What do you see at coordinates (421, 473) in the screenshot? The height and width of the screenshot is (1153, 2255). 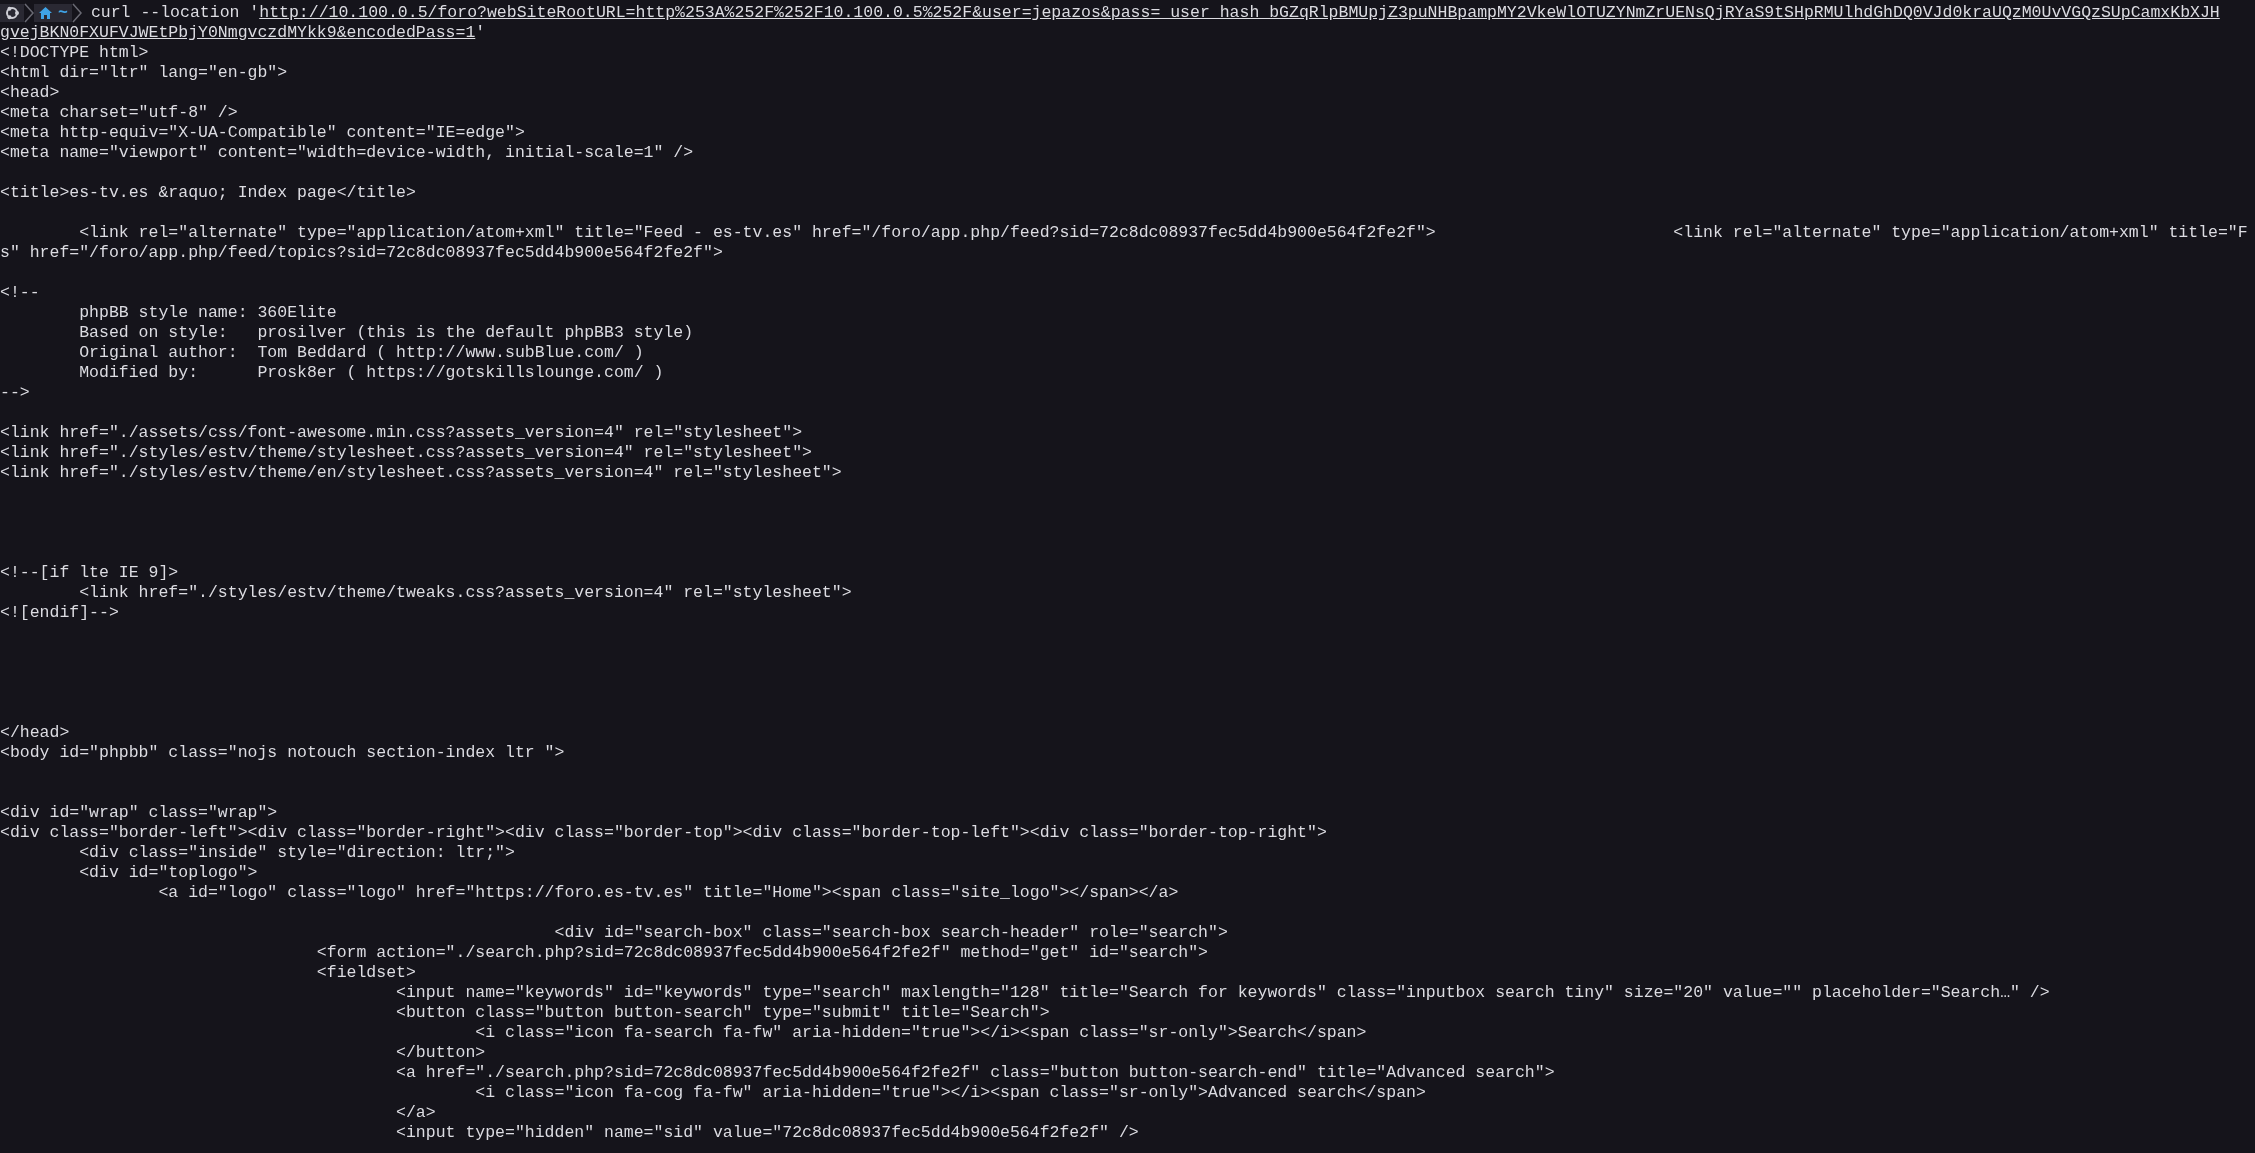 I see `code-line: <link href="./styles/estv/theme/en/stylesheet.css?assets_version=4" rel="stylesheet">` at bounding box center [421, 473].